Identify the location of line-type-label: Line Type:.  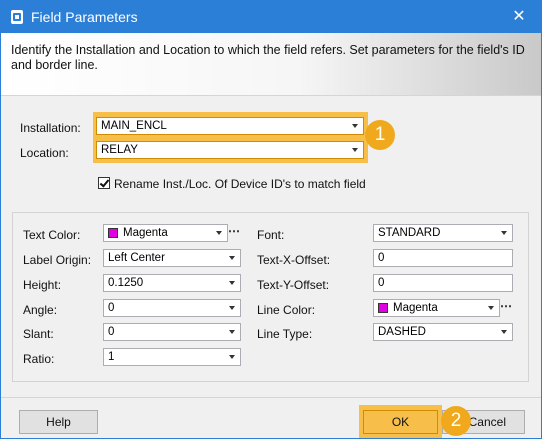
(285, 334).